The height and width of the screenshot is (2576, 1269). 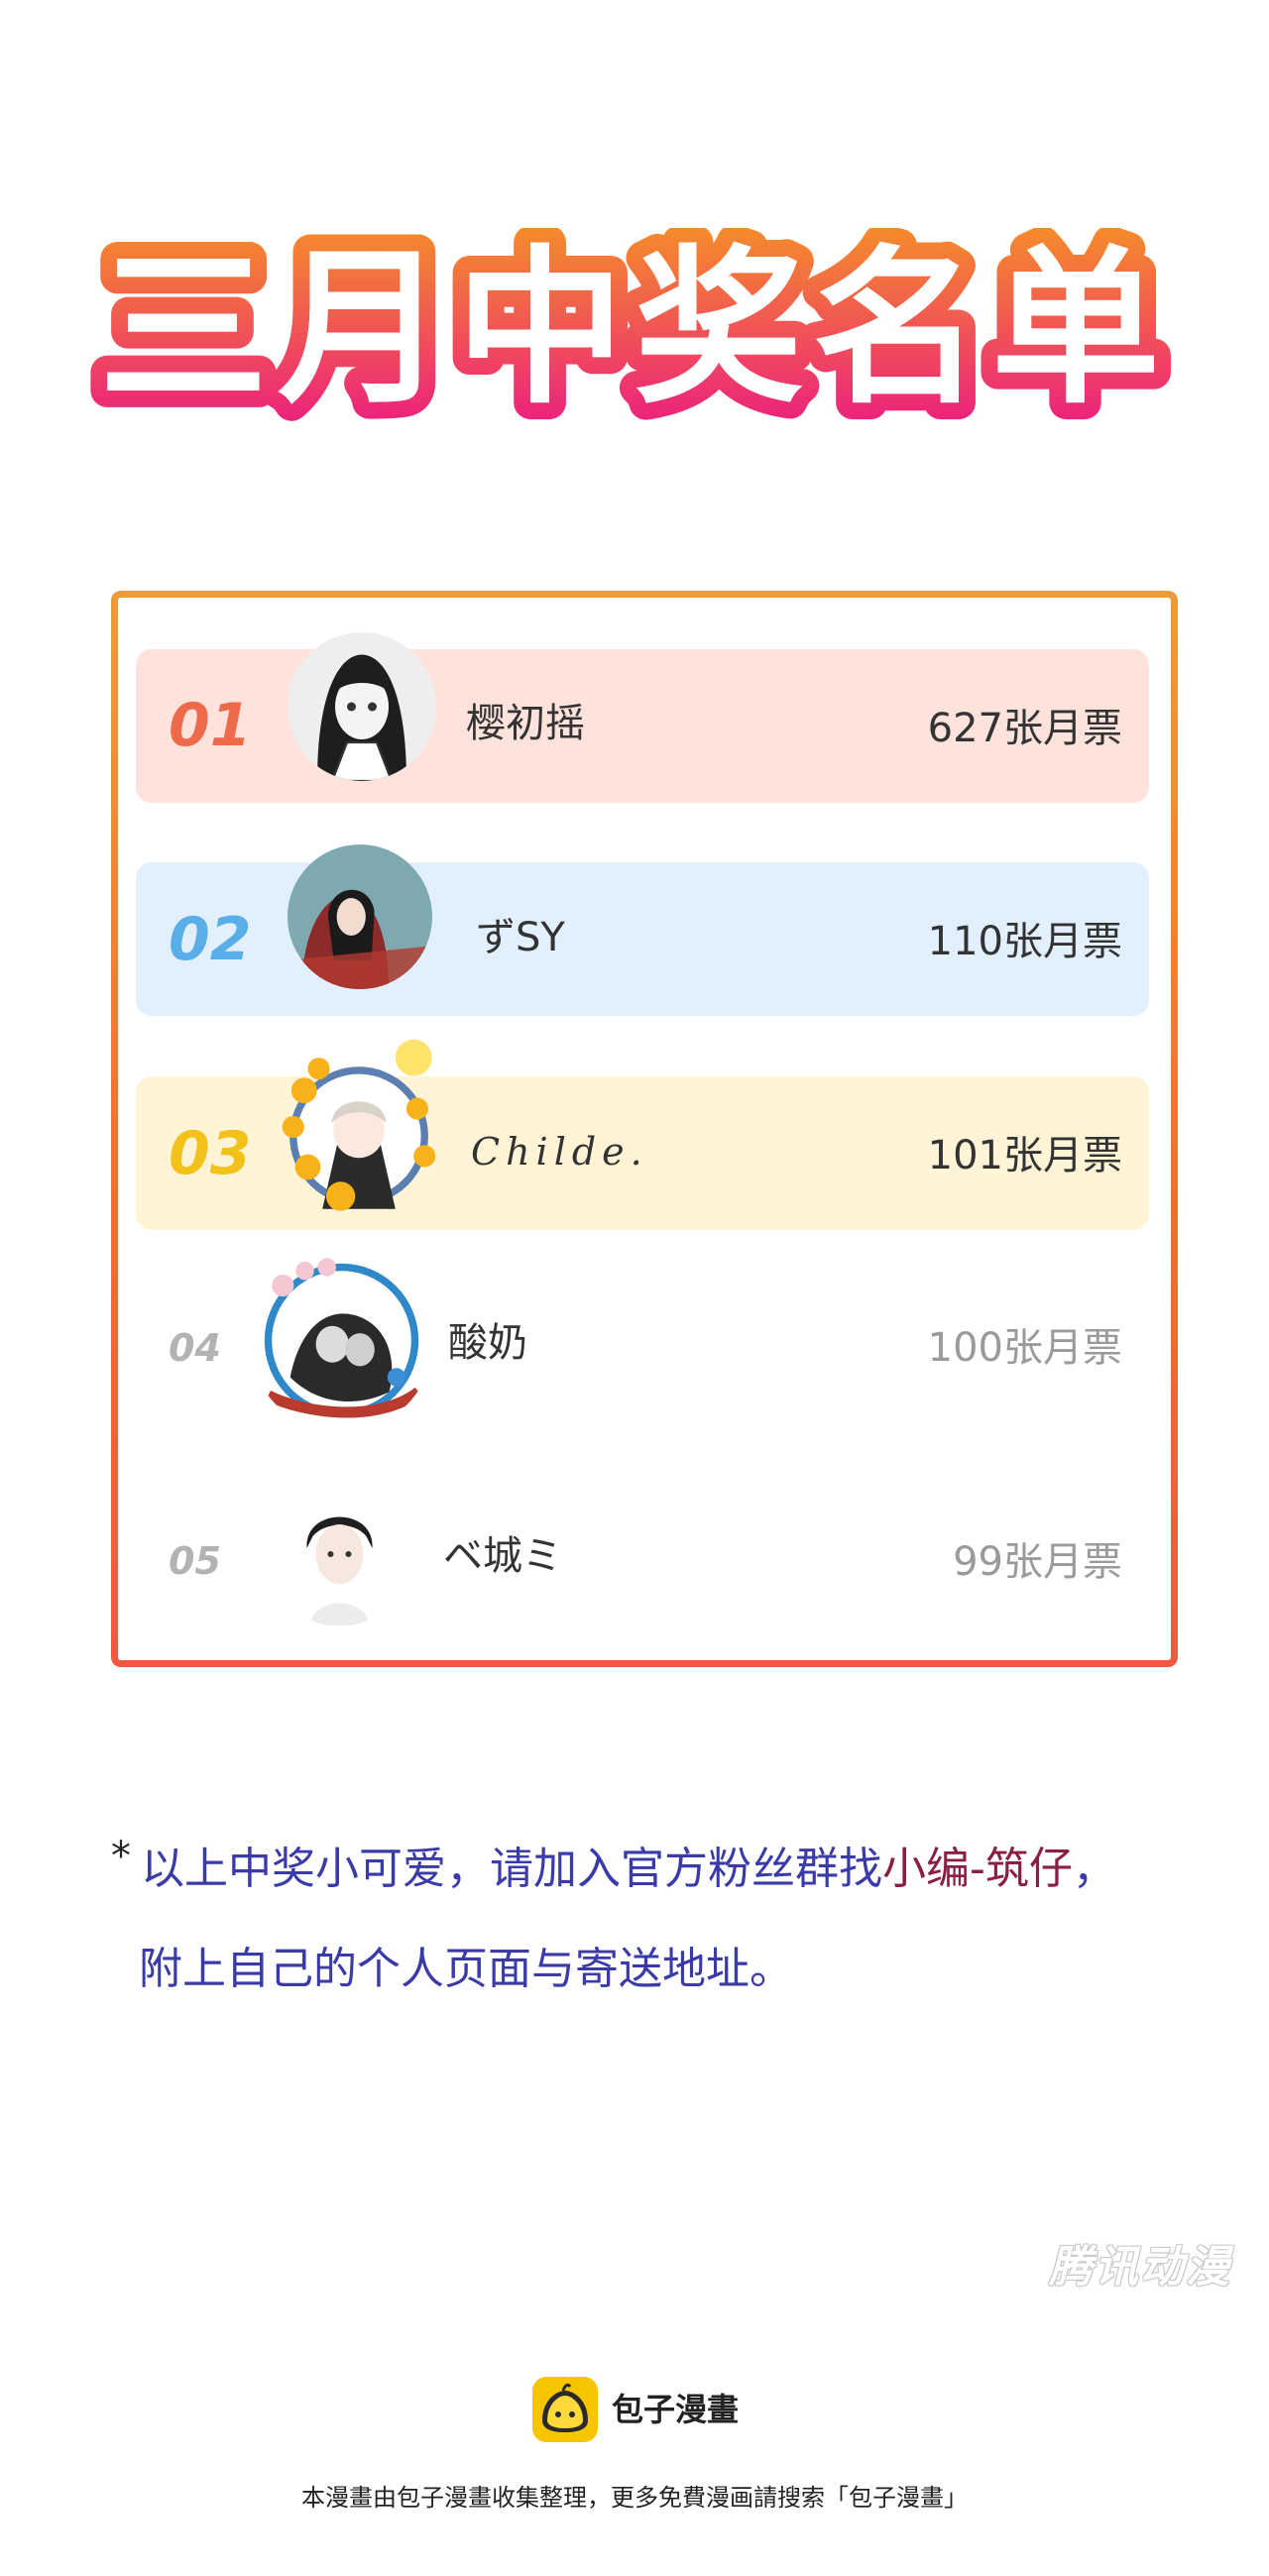 I want to click on editor-name: 小编-筑仔, so click(x=977, y=1869).